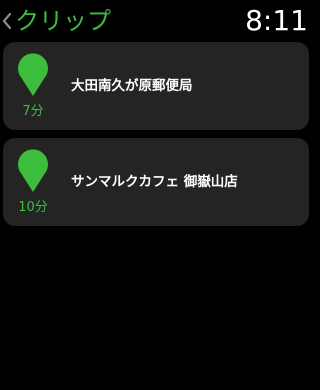 The height and width of the screenshot is (390, 320). Describe the element at coordinates (156, 20) in the screenshot. I see `header-bar: クリップ 8:11` at that location.